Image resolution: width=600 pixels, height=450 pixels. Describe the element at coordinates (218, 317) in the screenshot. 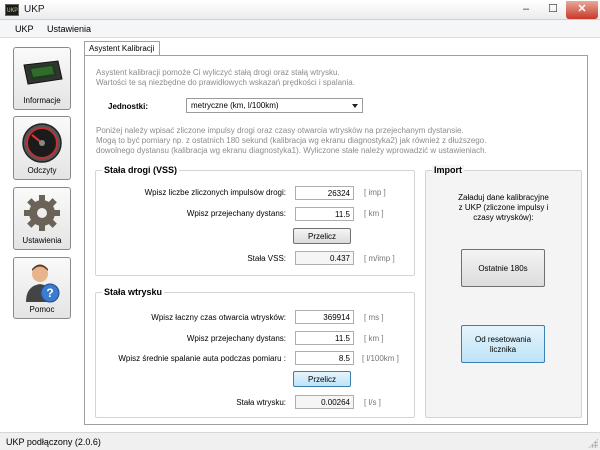

I see `injection-time-label: Wpisz łaczny czas otwarcia wtrysków:` at that location.